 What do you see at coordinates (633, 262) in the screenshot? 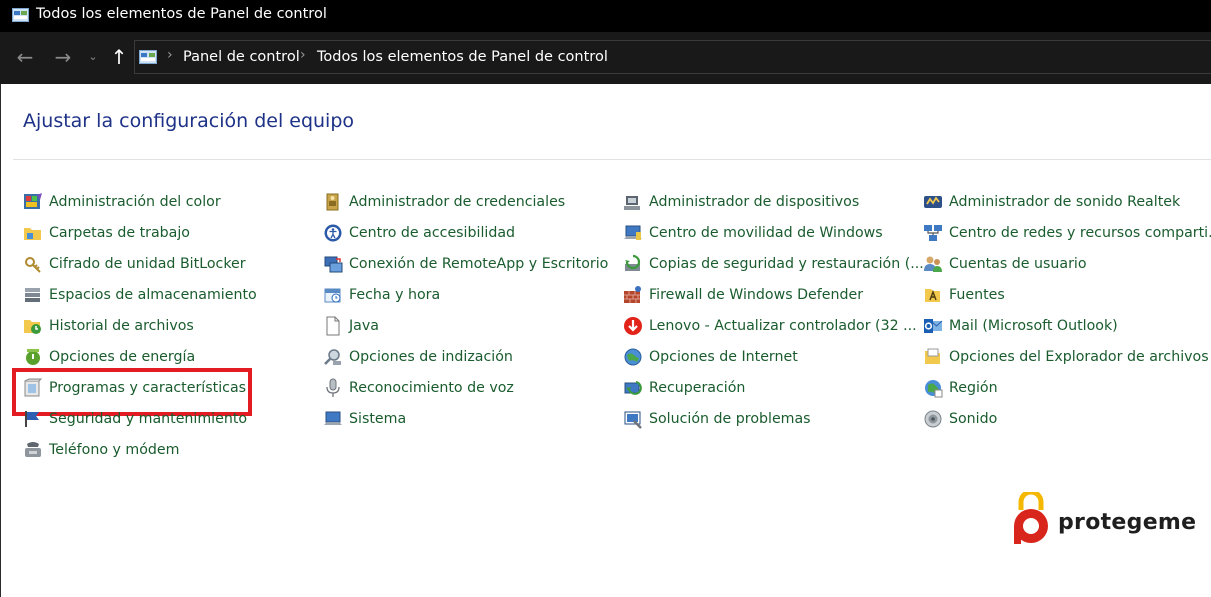
I see `backup-restore-icon` at bounding box center [633, 262].